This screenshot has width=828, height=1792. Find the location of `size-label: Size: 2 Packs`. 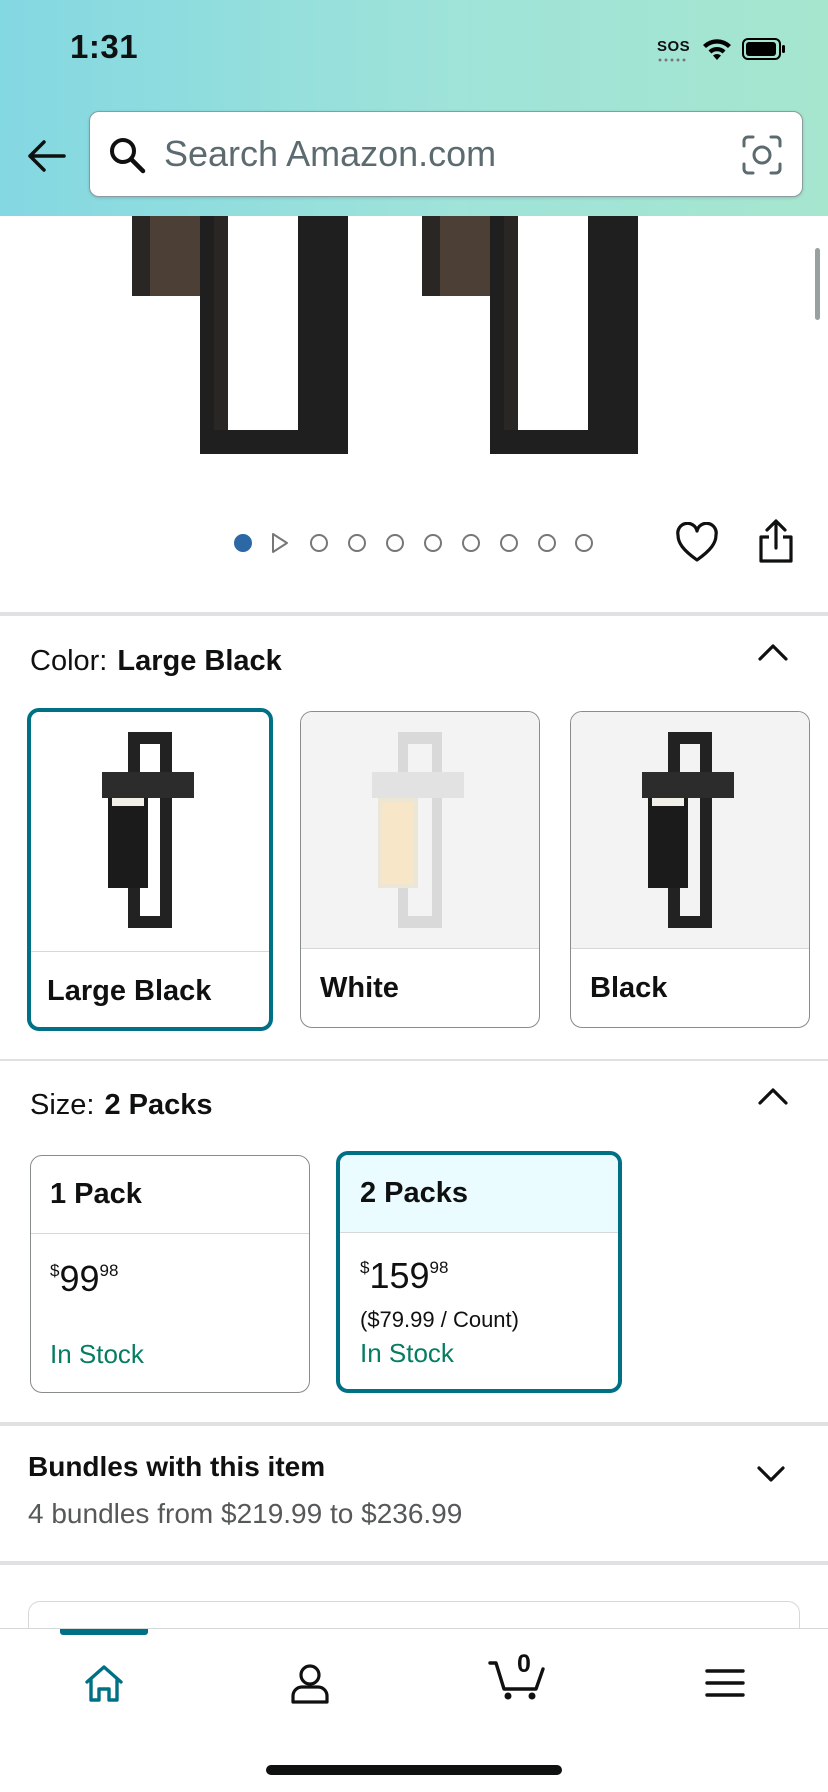

size-label: Size: 2 Packs is located at coordinates (121, 1105).